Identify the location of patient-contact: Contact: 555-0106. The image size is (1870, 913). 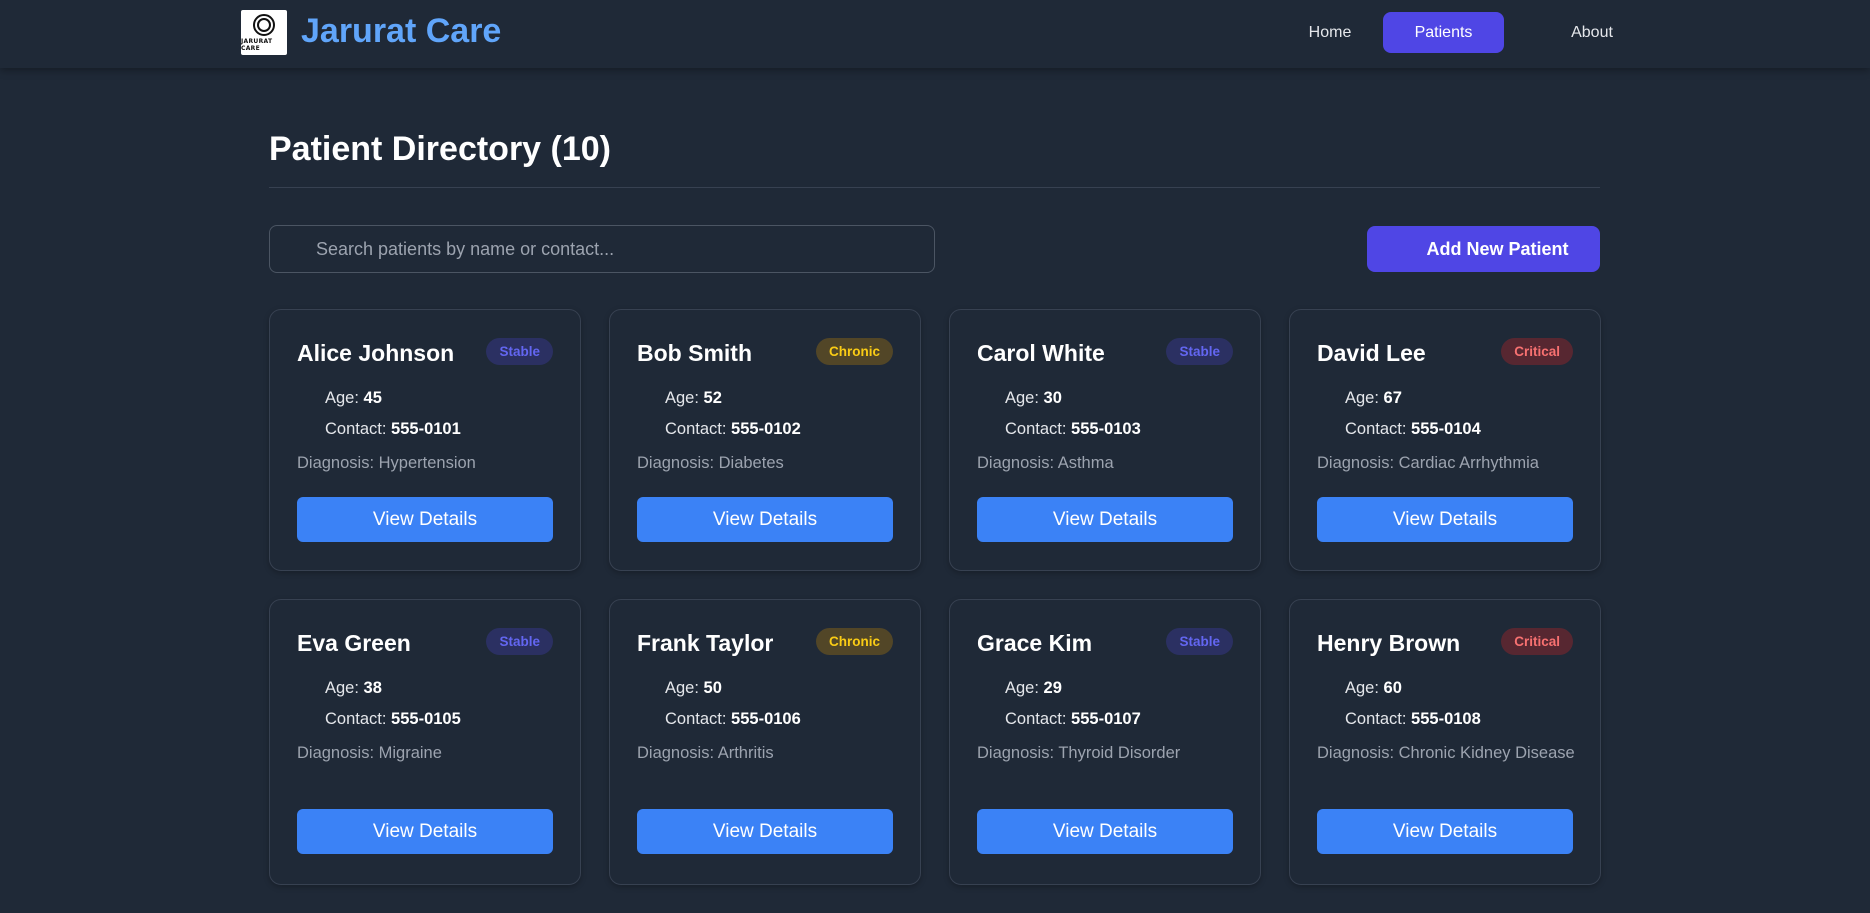
(733, 719).